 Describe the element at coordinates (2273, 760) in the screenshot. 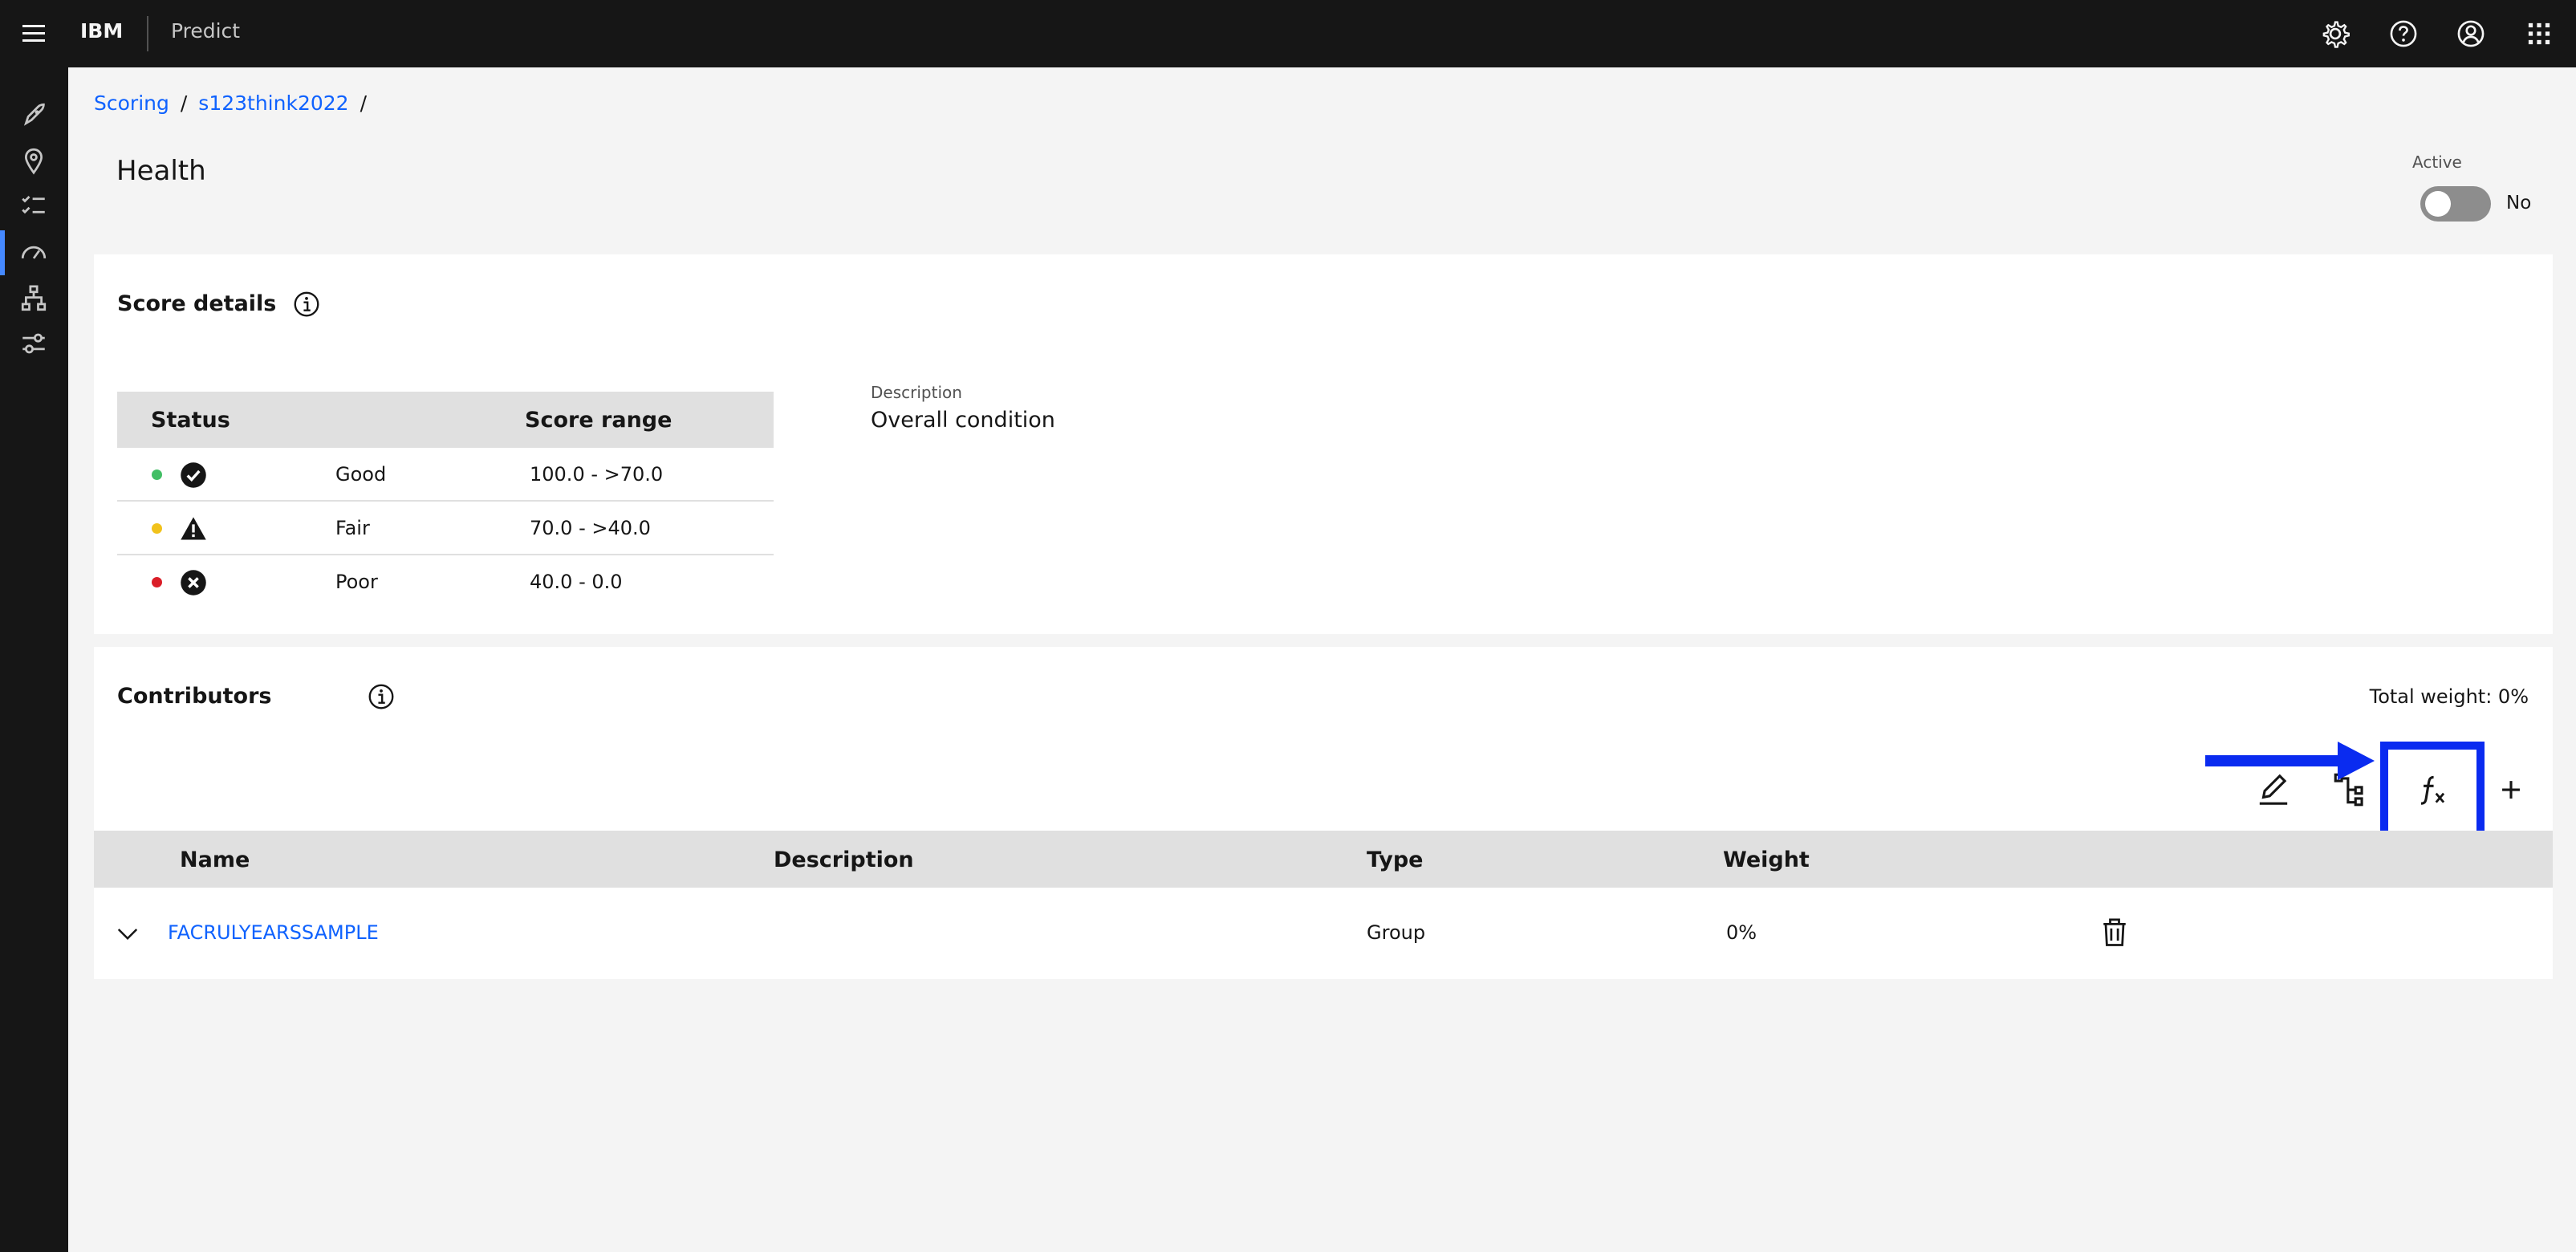

I see `annotation-arrow` at that location.